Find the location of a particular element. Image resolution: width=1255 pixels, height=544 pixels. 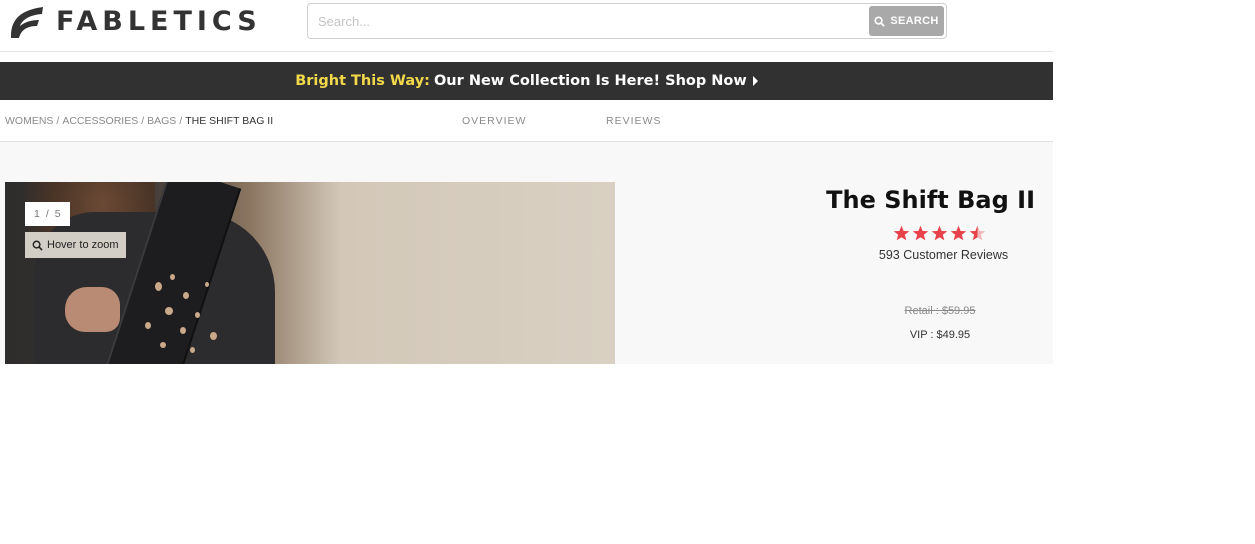

fabletics-logo: FABLETICS is located at coordinates (135, 22).